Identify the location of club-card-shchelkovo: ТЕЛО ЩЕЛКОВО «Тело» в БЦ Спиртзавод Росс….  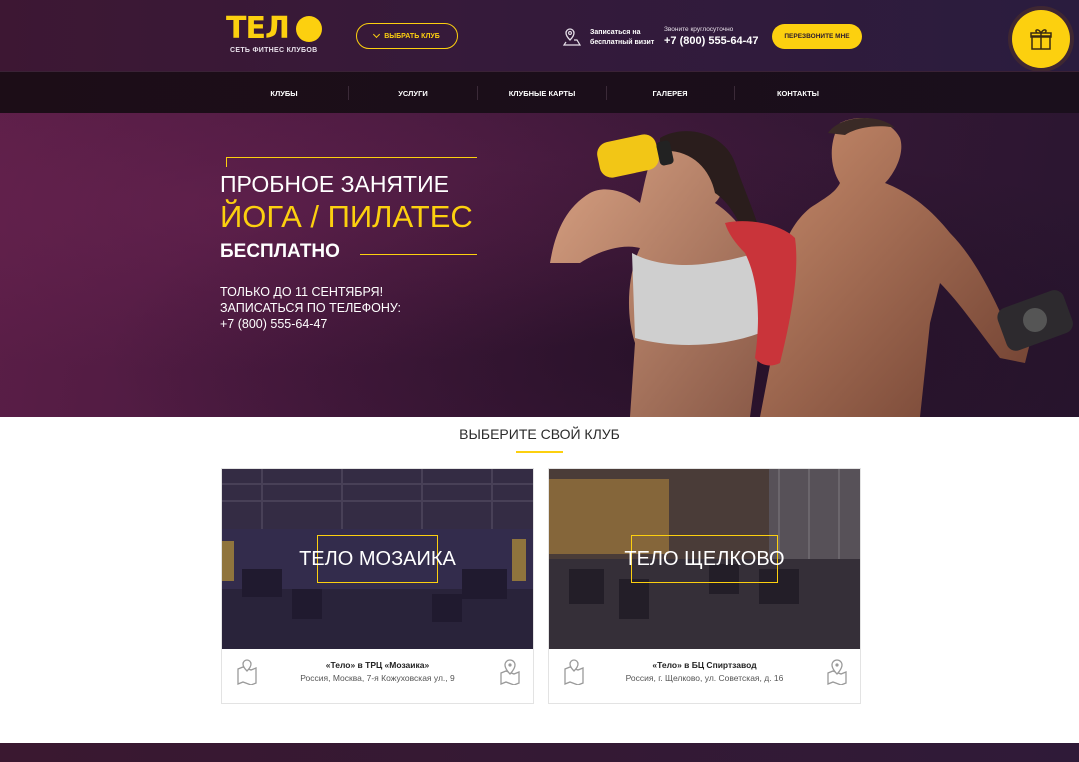
(704, 586).